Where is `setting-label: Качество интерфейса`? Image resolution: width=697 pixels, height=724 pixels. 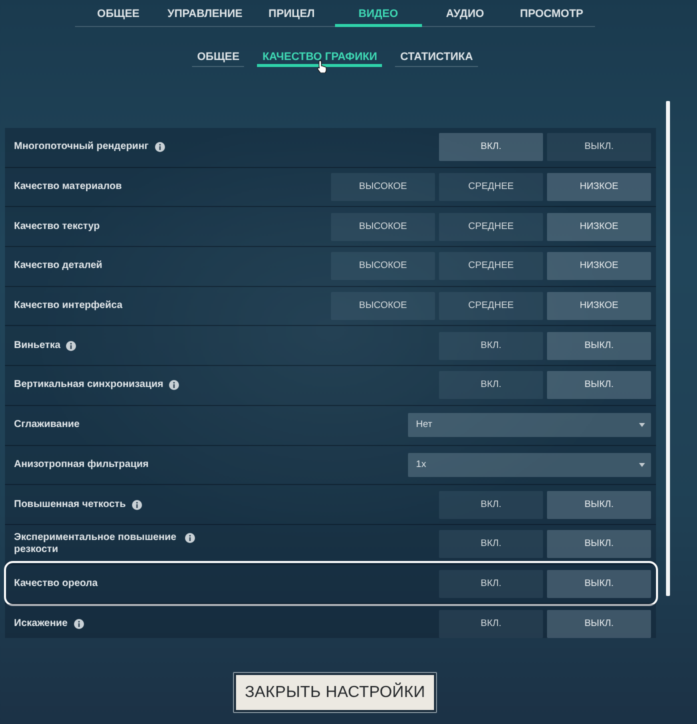 setting-label: Качество интерфейса is located at coordinates (68, 306).